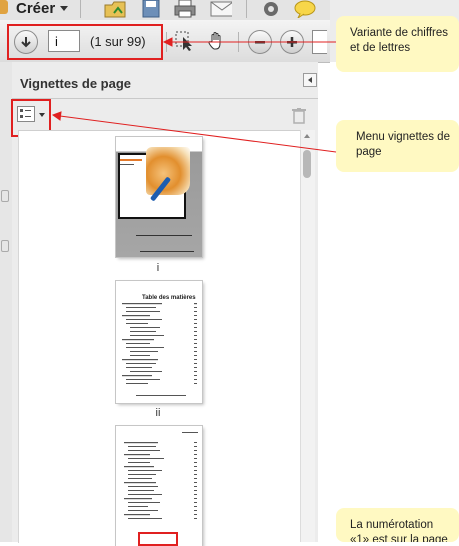  What do you see at coordinates (198, 134) in the screenshot?
I see `arrow-menu` at bounding box center [198, 134].